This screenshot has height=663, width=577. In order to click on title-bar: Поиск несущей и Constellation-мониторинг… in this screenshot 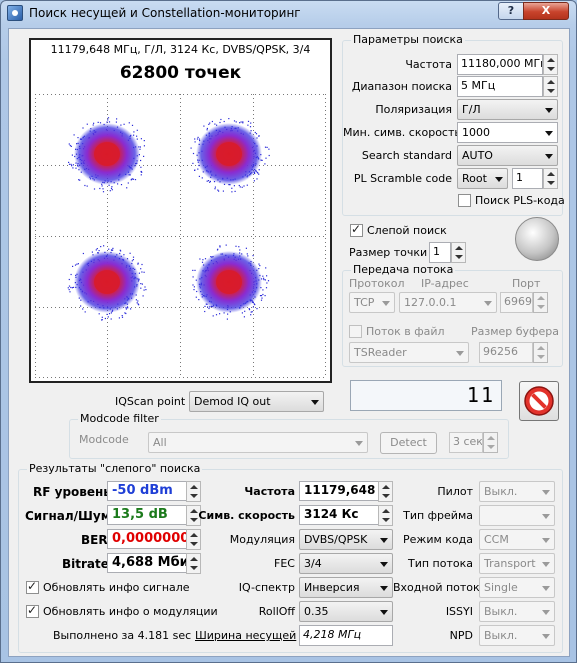, I will do `click(288, 13)`.